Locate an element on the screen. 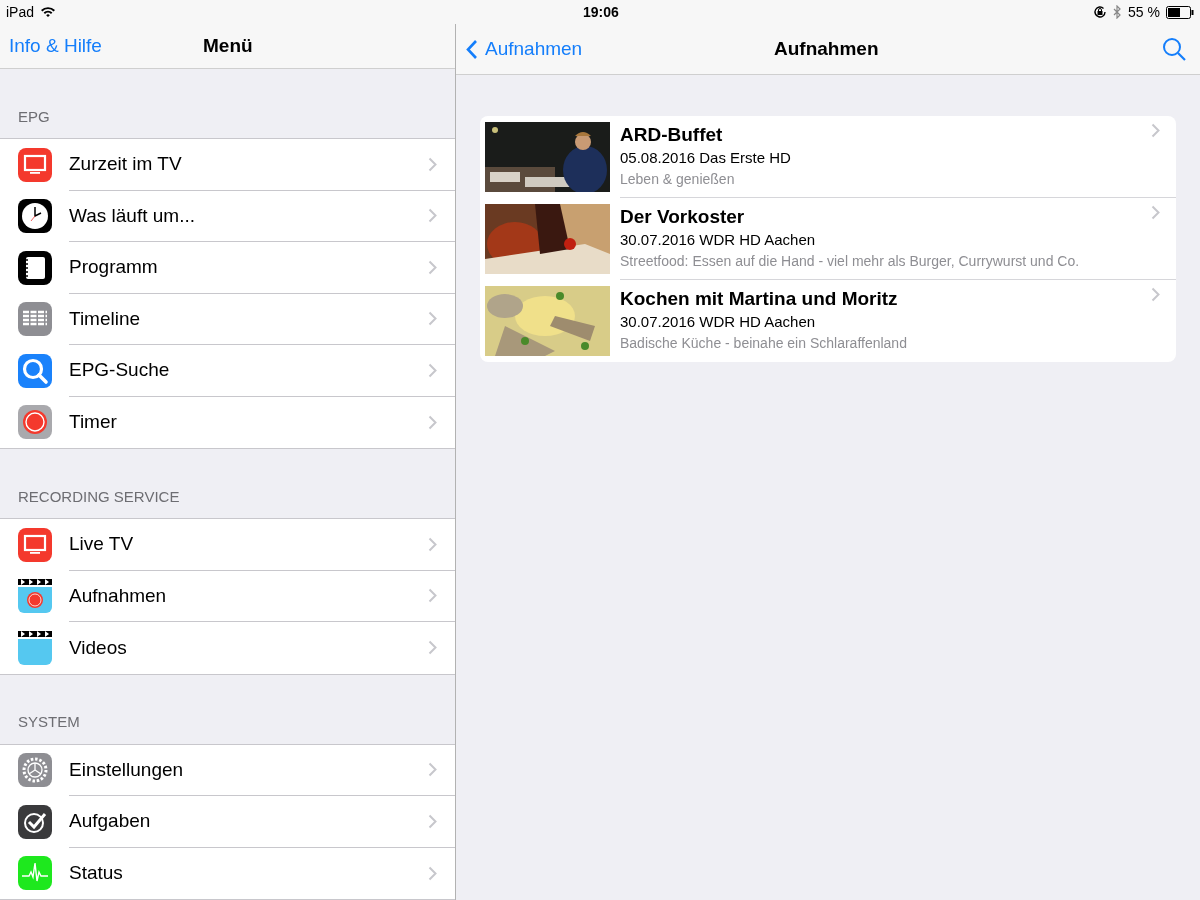 This screenshot has width=1200, height=900. recording-item: ARD-Buffet 05.08.2016 Das Erste HD Leben & genießen is located at coordinates (828, 157).